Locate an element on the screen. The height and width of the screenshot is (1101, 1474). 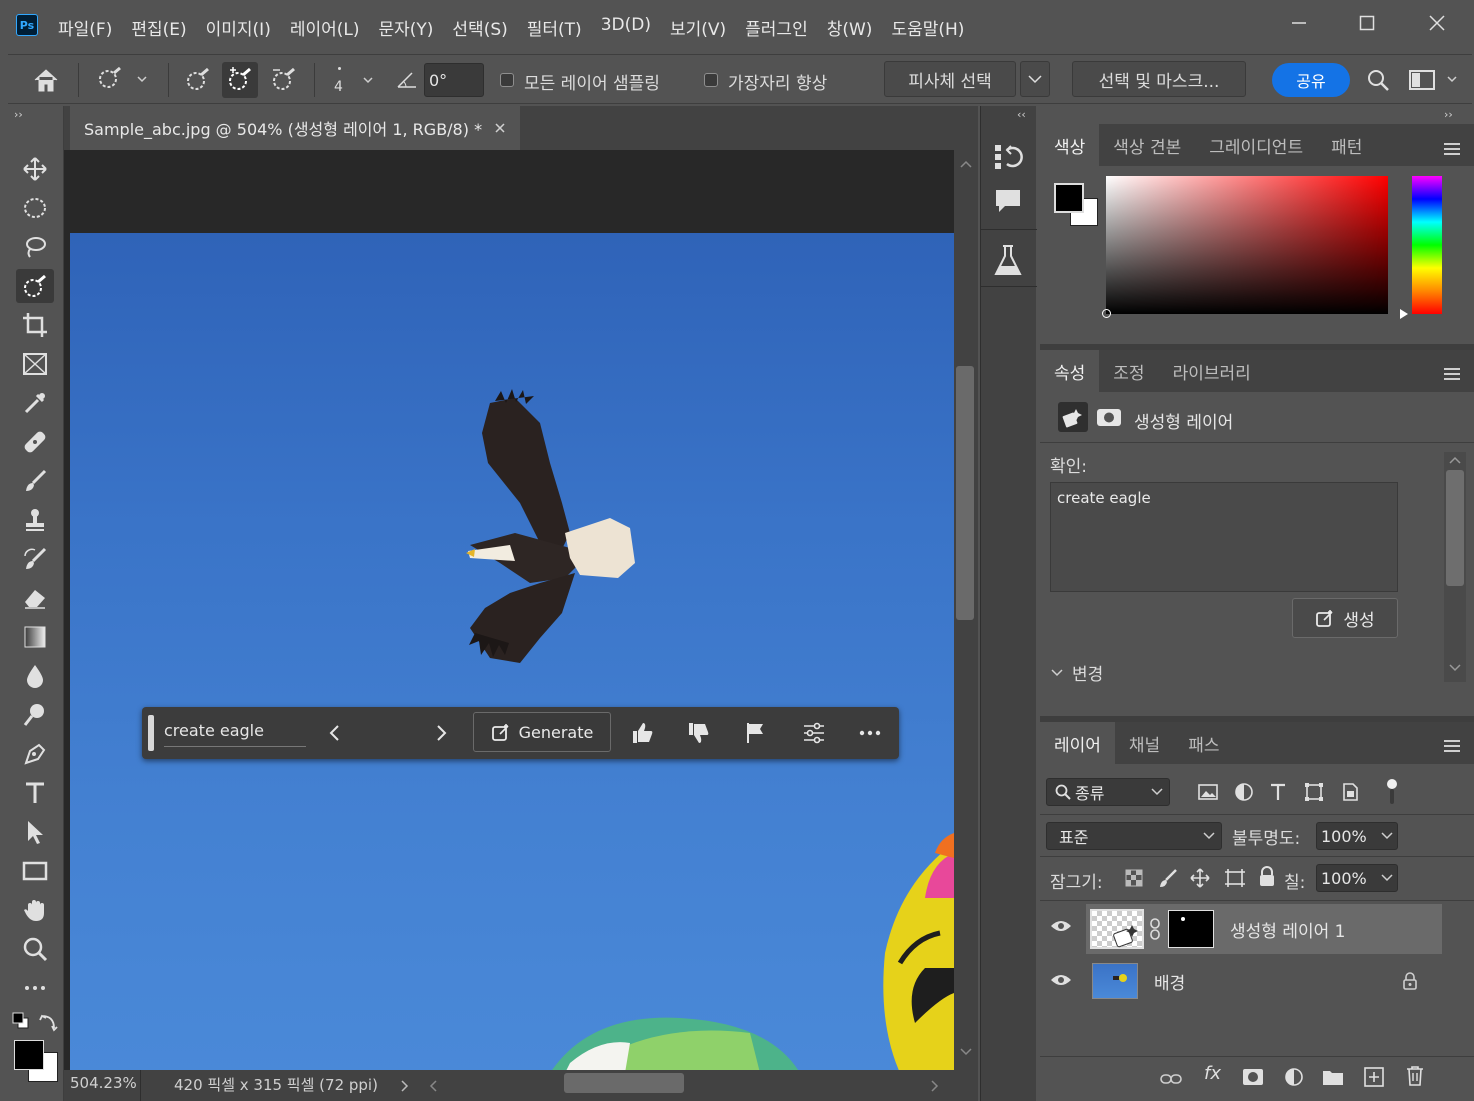
menu-window: 창(W) is located at coordinates (850, 27).